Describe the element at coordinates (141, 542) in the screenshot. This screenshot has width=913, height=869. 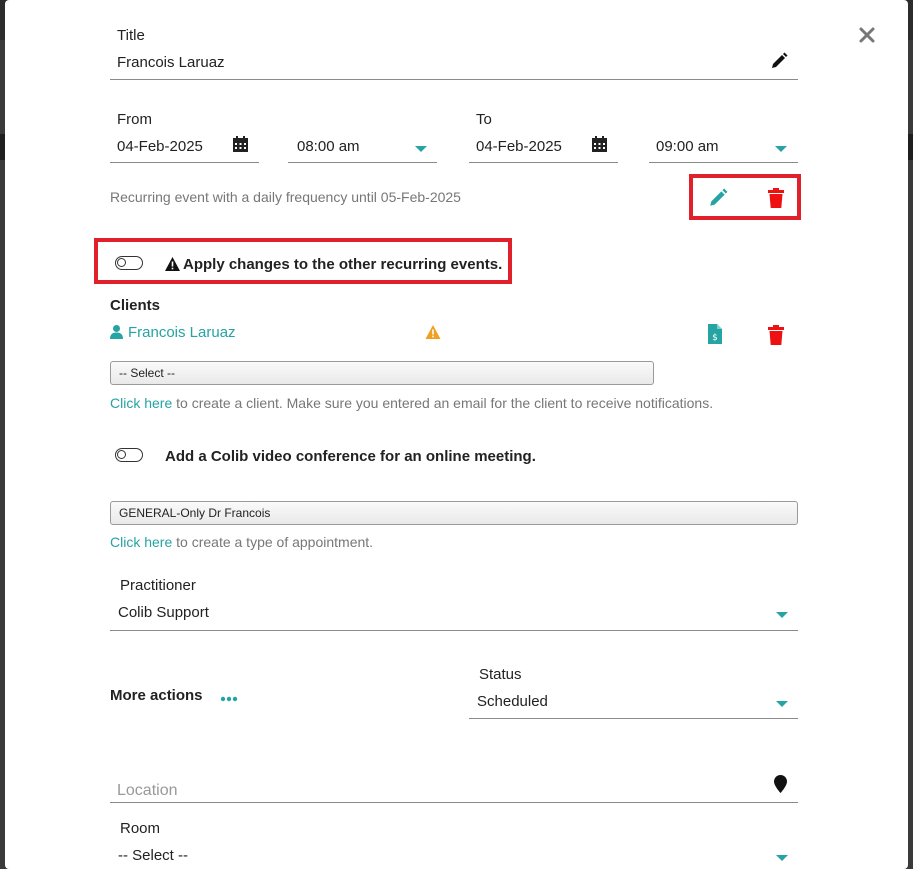
I see `create-appointment-type-link: Click here` at that location.